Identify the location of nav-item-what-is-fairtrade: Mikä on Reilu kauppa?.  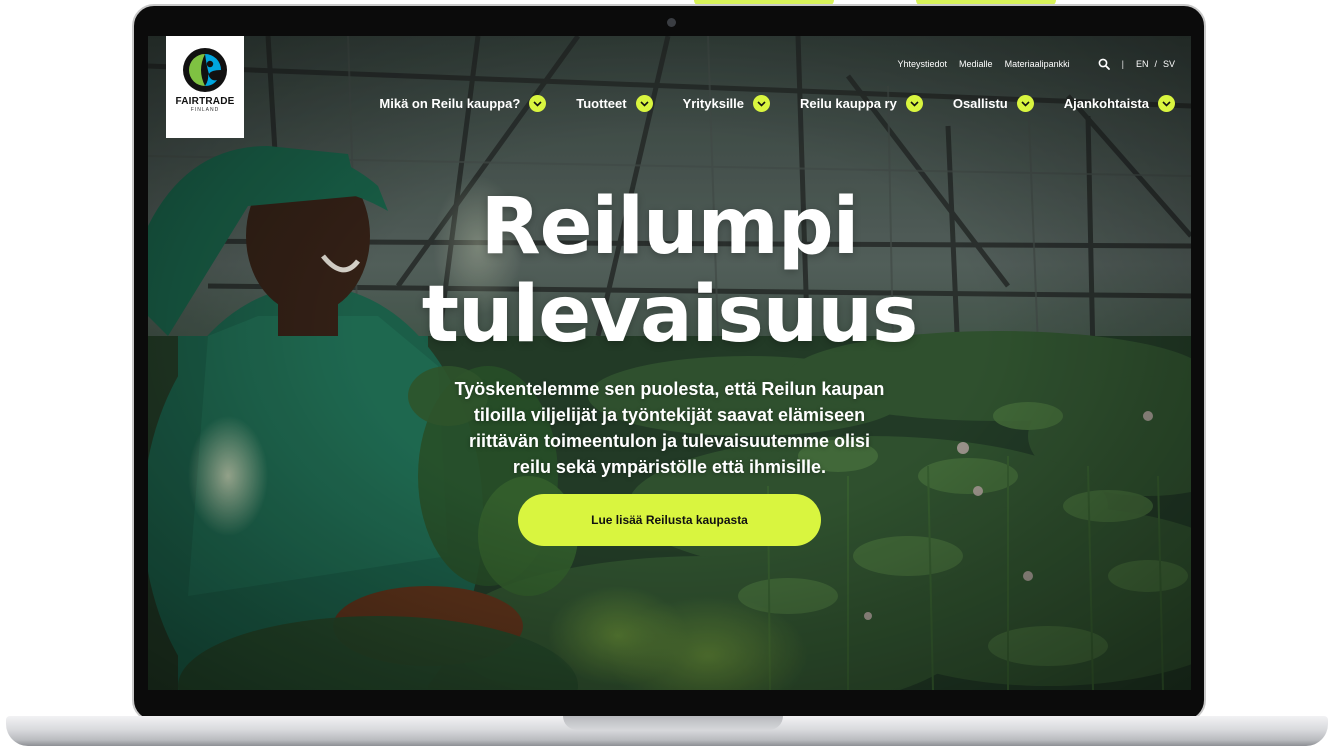
(463, 103).